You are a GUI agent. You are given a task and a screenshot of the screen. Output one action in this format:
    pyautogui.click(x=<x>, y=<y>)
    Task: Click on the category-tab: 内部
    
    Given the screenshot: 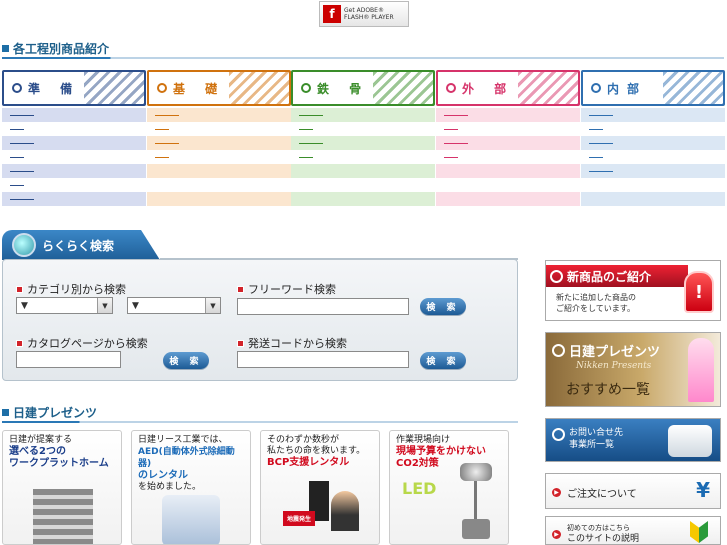 What is the action you would take?
    pyautogui.click(x=653, y=88)
    